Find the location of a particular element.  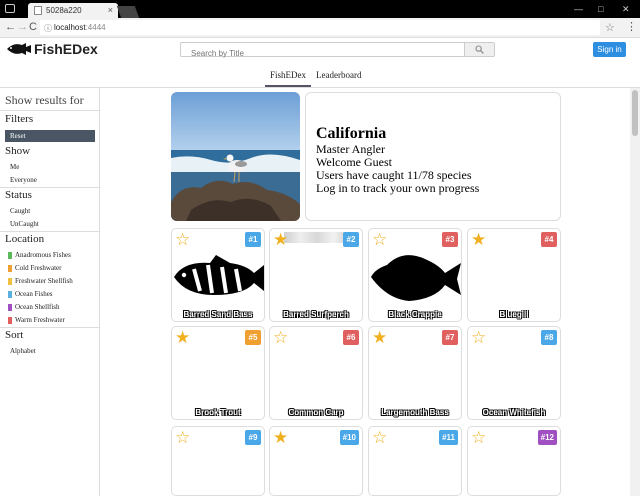

fish-image is located at coordinates (218, 279).